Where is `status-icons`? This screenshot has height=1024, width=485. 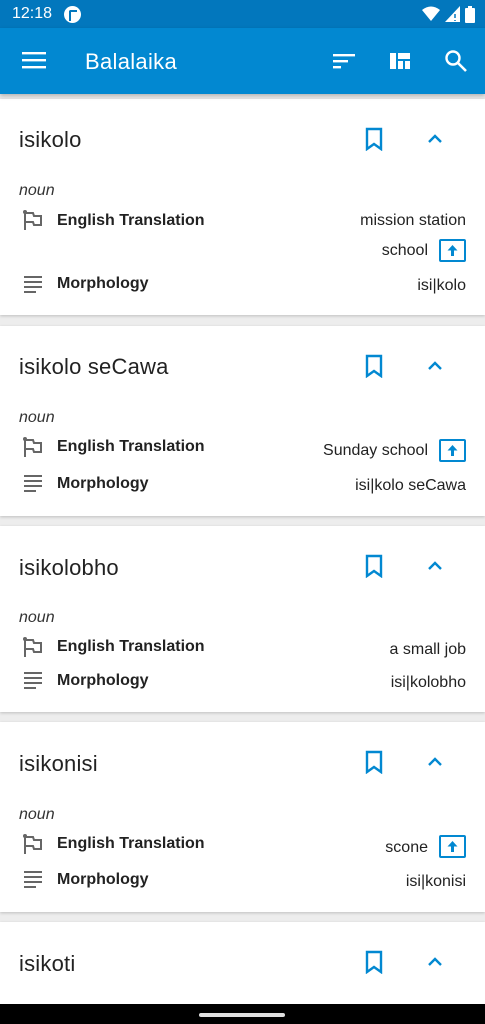
status-icons is located at coordinates (448, 14).